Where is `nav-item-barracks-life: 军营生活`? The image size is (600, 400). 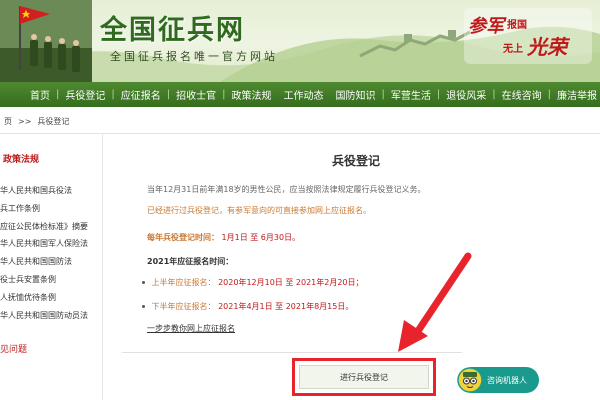
nav-item-barracks-life: 军营生活 is located at coordinates (411, 94).